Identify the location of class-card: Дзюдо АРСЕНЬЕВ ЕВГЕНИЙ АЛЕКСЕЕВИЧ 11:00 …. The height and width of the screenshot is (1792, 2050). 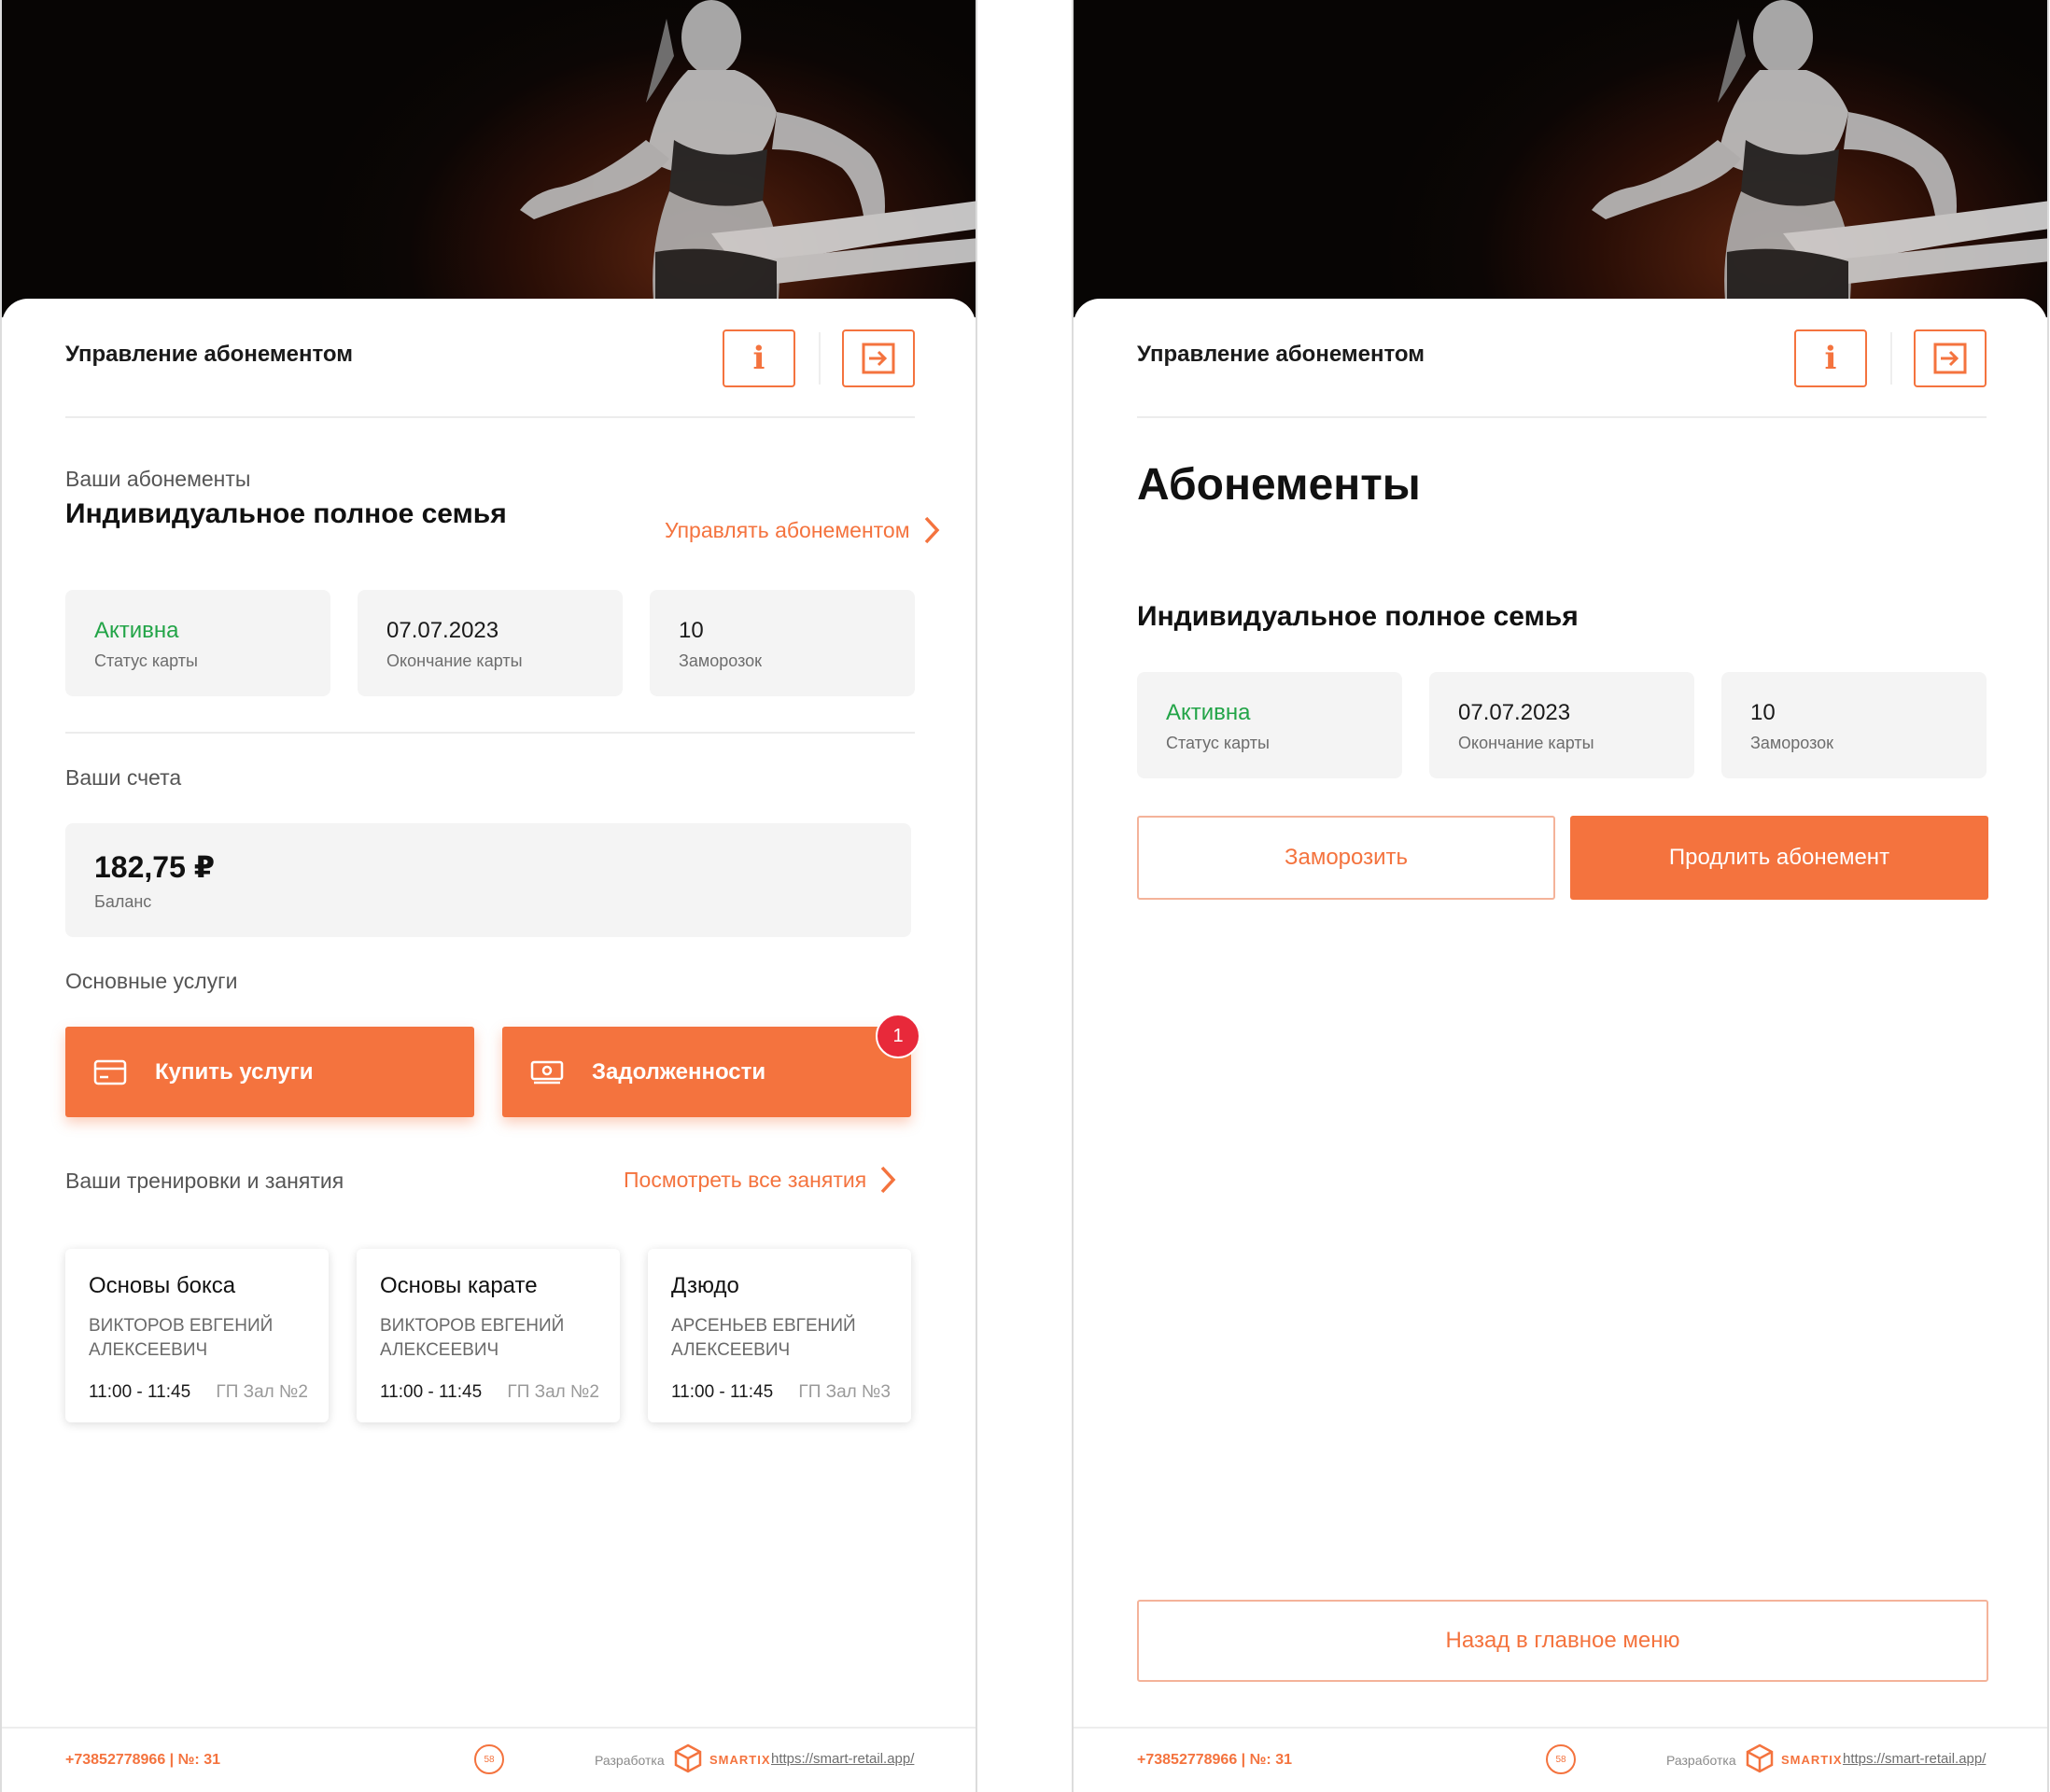
(780, 1335).